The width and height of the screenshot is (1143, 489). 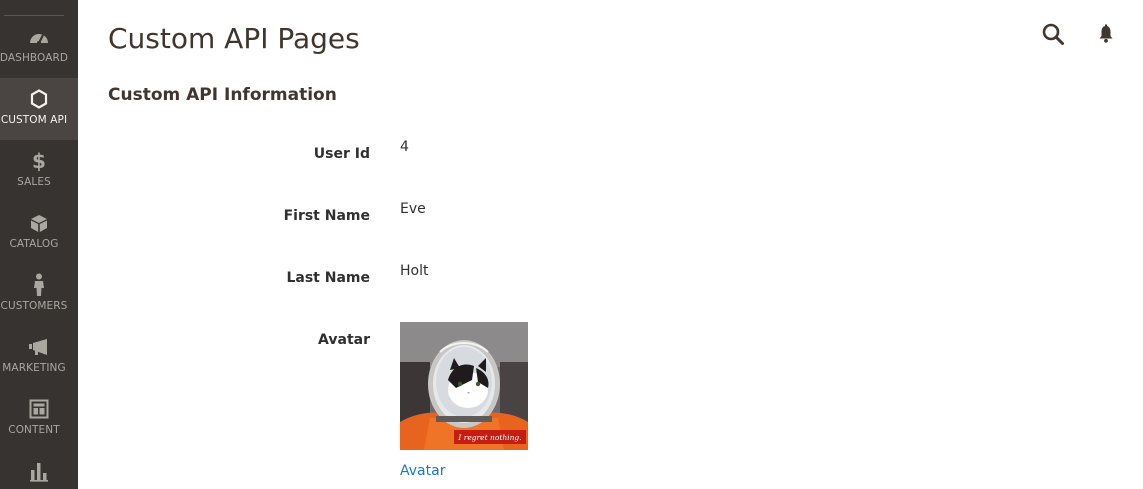 I want to click on layout-icon, so click(x=39, y=409).